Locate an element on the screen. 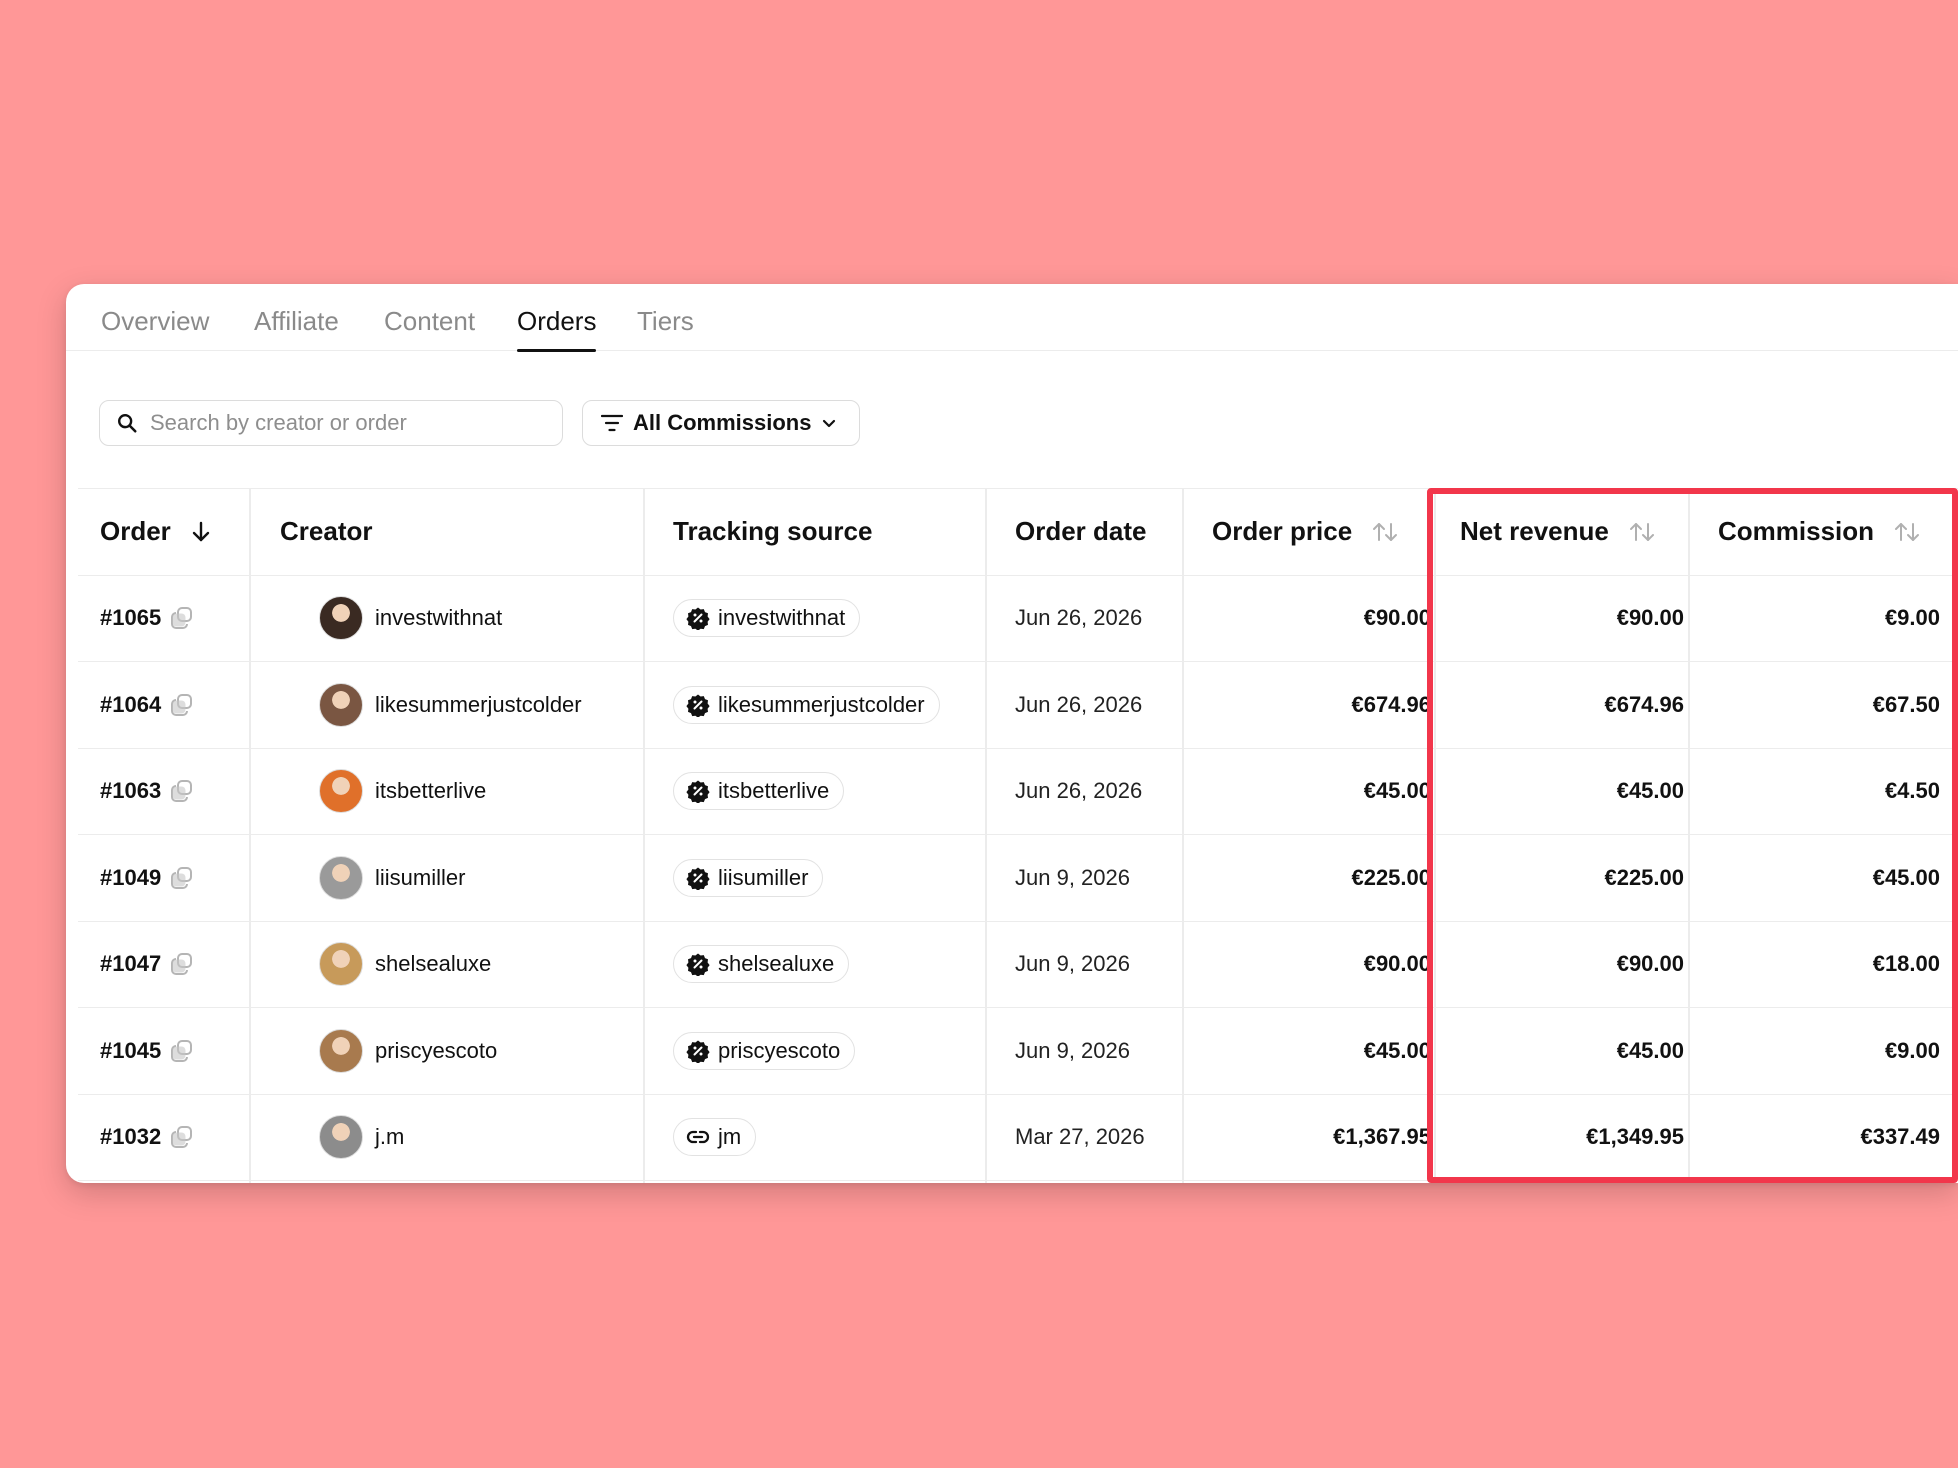  header-commission: Commission is located at coordinates (1819, 532).